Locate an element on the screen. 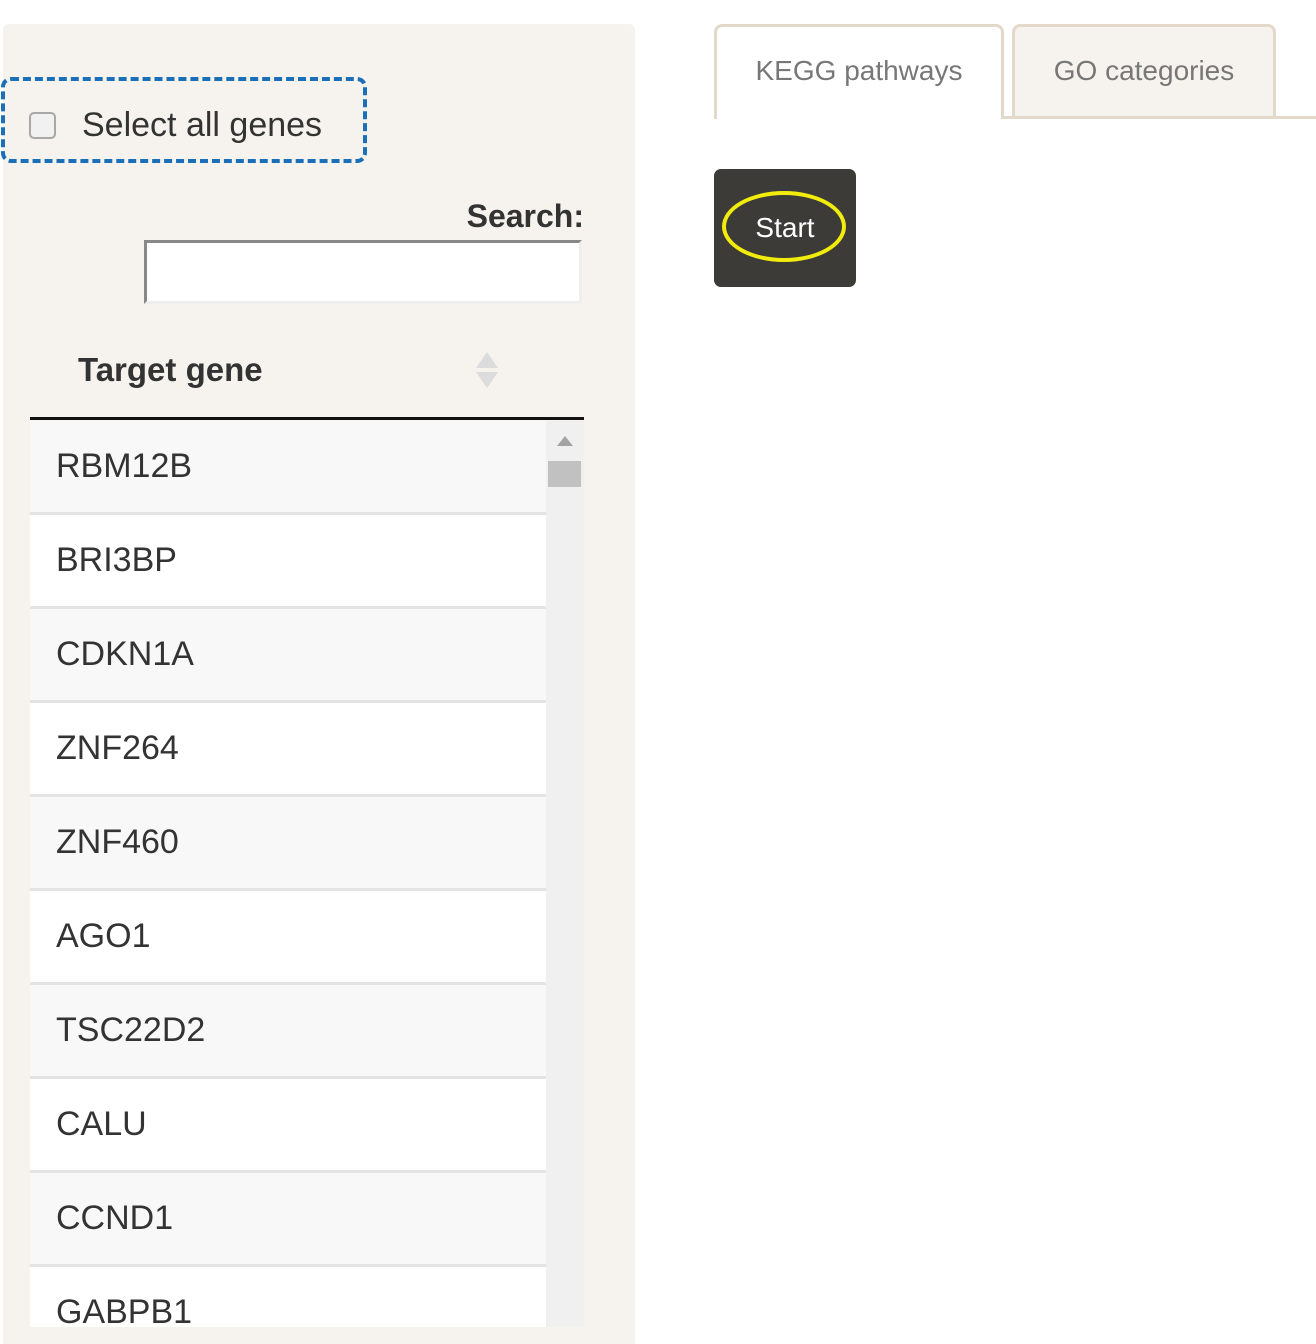  table-row: CCND1 is located at coordinates (288, 1220).